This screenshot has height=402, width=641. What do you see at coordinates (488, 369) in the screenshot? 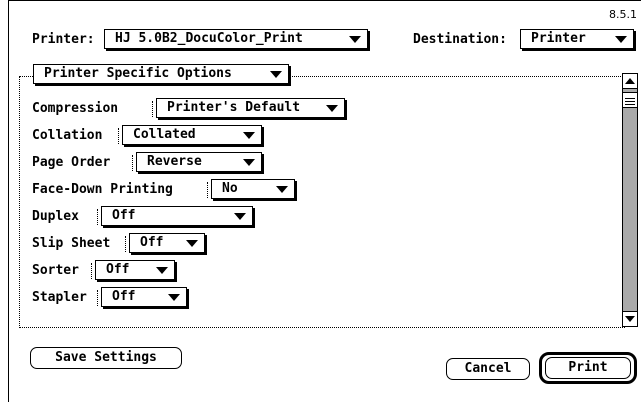
I see `cancel-button: Cancel` at bounding box center [488, 369].